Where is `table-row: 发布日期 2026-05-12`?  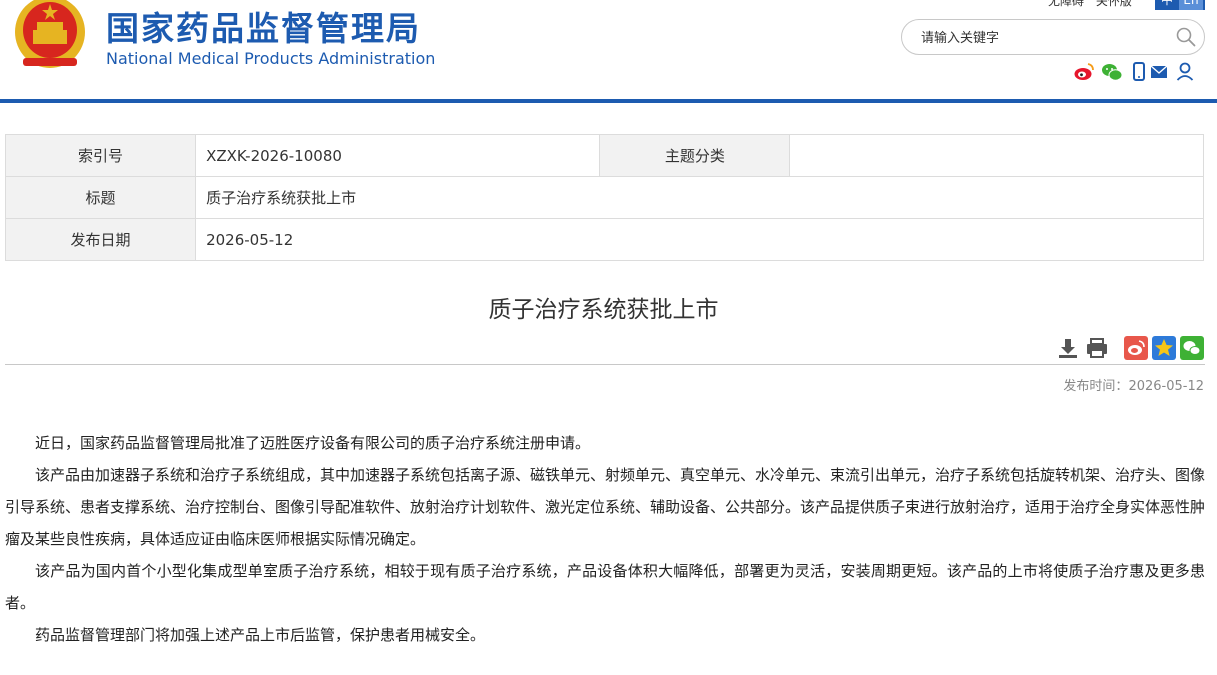 table-row: 发布日期 2026-05-12 is located at coordinates (604, 239).